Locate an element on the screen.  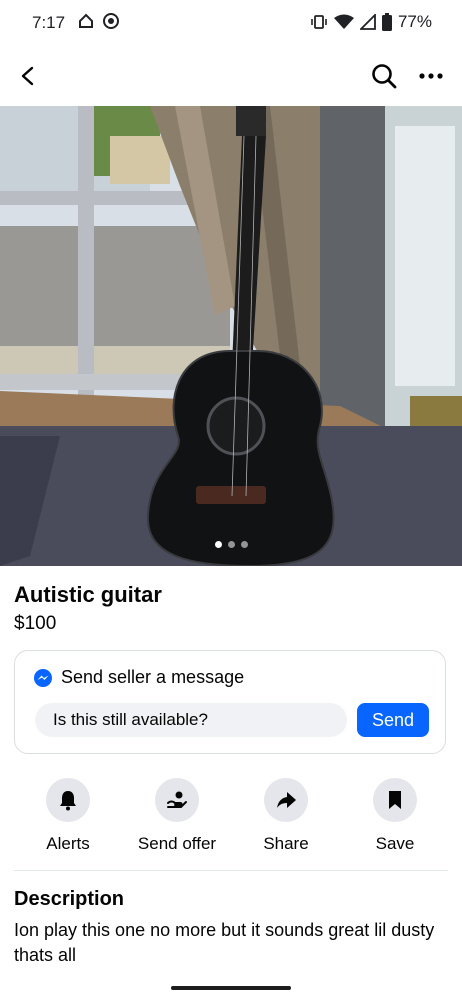
save-button: Save is located at coordinates (395, 816).